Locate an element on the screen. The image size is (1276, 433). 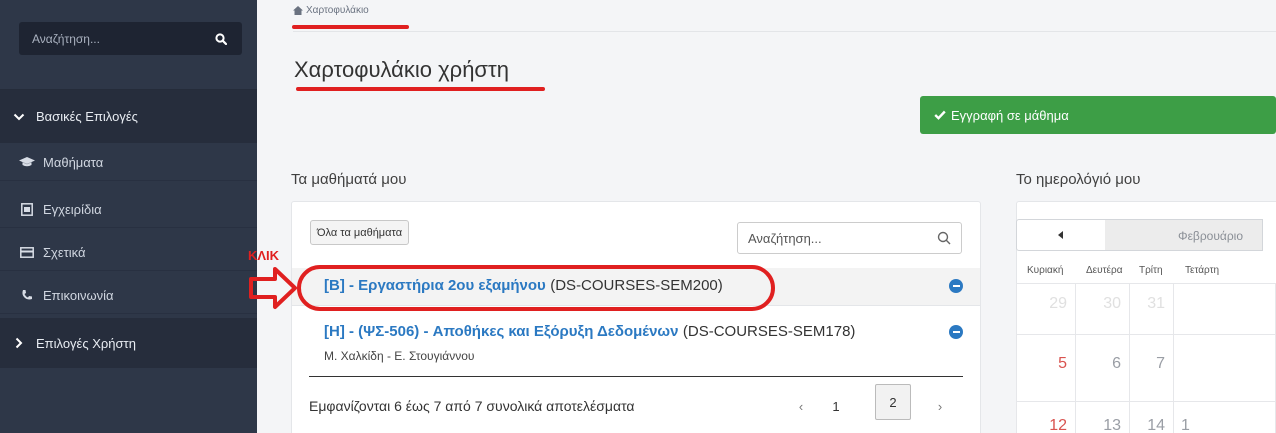
weekday-label: Τετάρτη is located at coordinates (1202, 270).